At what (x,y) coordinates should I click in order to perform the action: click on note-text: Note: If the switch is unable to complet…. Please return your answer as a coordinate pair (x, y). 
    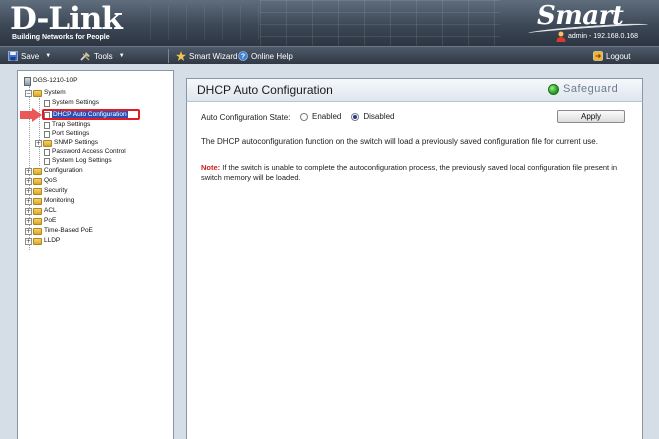
    Looking at the image, I should click on (416, 173).